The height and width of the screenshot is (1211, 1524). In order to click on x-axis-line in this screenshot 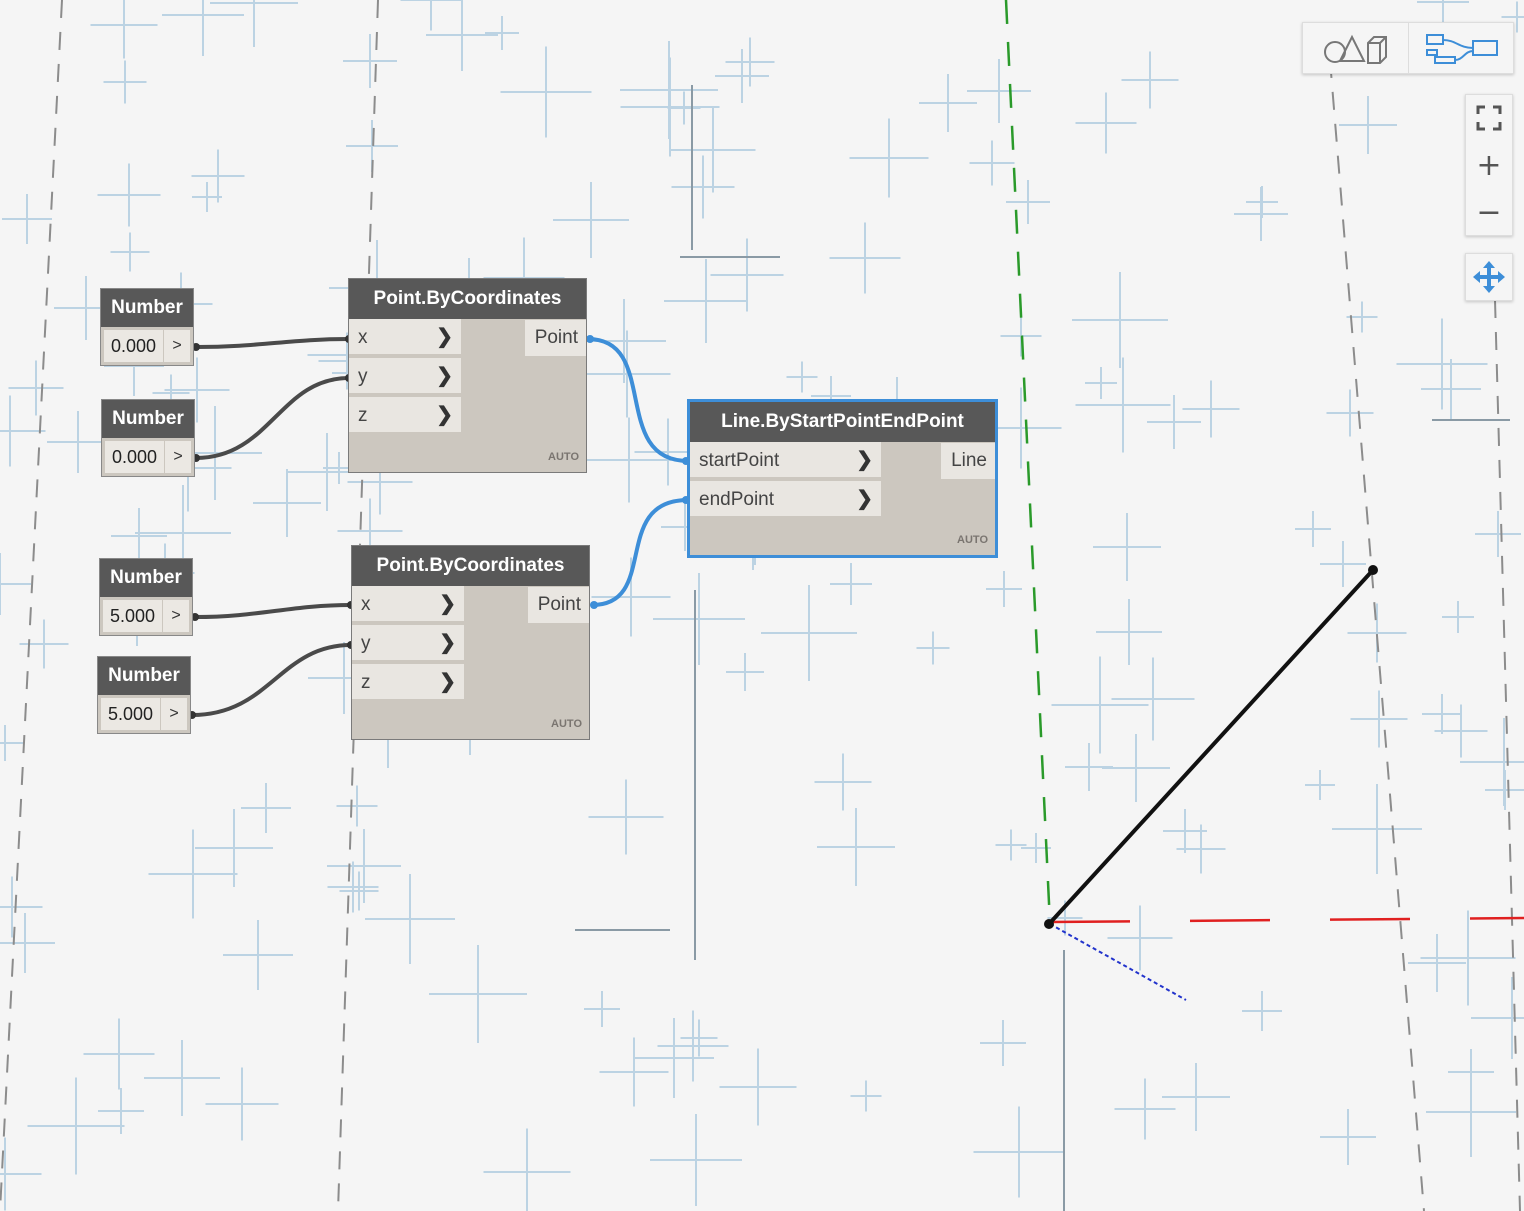, I will do `click(1286, 920)`.